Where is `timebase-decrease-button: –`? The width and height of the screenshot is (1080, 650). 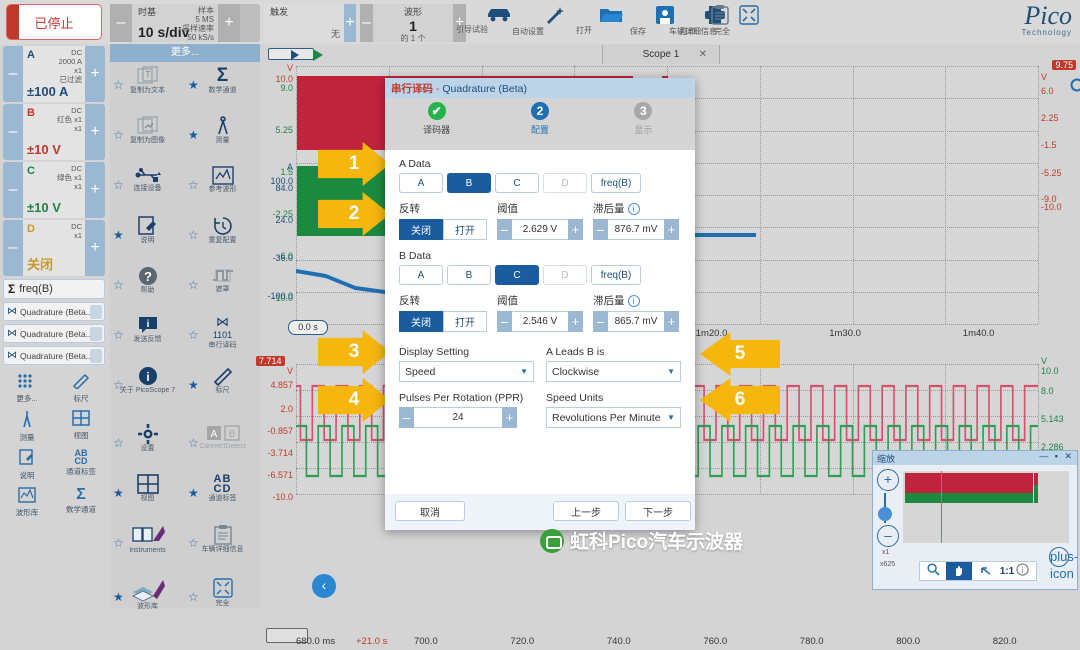
timebase-decrease-button: – is located at coordinates (121, 23).